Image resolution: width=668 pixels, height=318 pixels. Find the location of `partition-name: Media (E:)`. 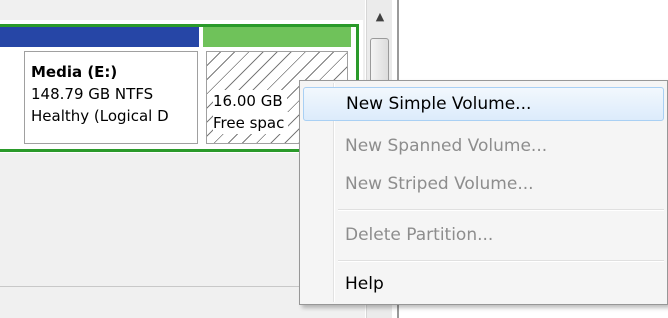

partition-name: Media (E:) is located at coordinates (74, 72).